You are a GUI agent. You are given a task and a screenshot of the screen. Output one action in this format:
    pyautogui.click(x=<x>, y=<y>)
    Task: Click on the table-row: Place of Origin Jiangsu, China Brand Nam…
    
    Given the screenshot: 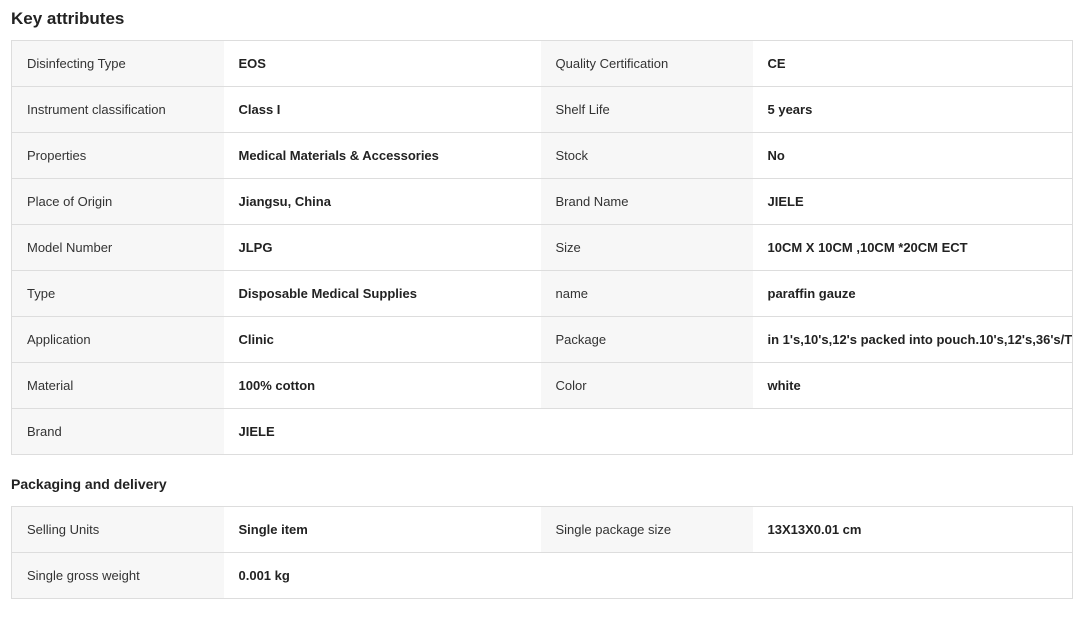 What is the action you would take?
    pyautogui.click(x=542, y=201)
    